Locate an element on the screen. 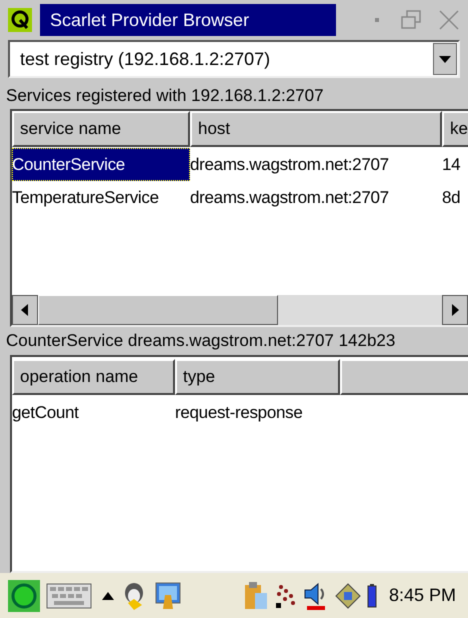 The width and height of the screenshot is (468, 618). column-header: host is located at coordinates (316, 129).